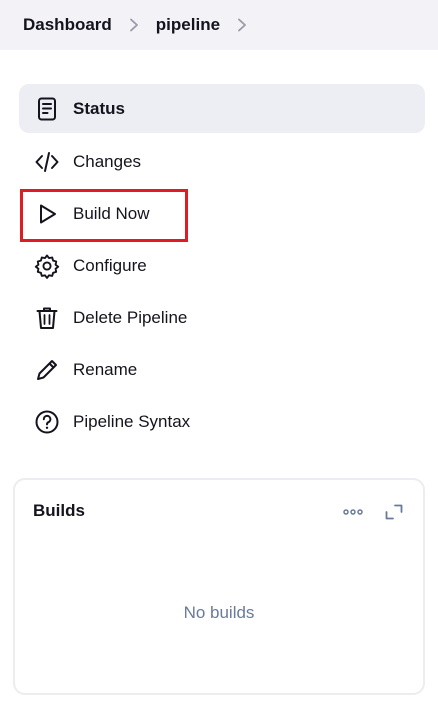 This screenshot has height=713, width=438. What do you see at coordinates (188, 25) in the screenshot?
I see `breadcrumb-pipeline: pipeline` at bounding box center [188, 25].